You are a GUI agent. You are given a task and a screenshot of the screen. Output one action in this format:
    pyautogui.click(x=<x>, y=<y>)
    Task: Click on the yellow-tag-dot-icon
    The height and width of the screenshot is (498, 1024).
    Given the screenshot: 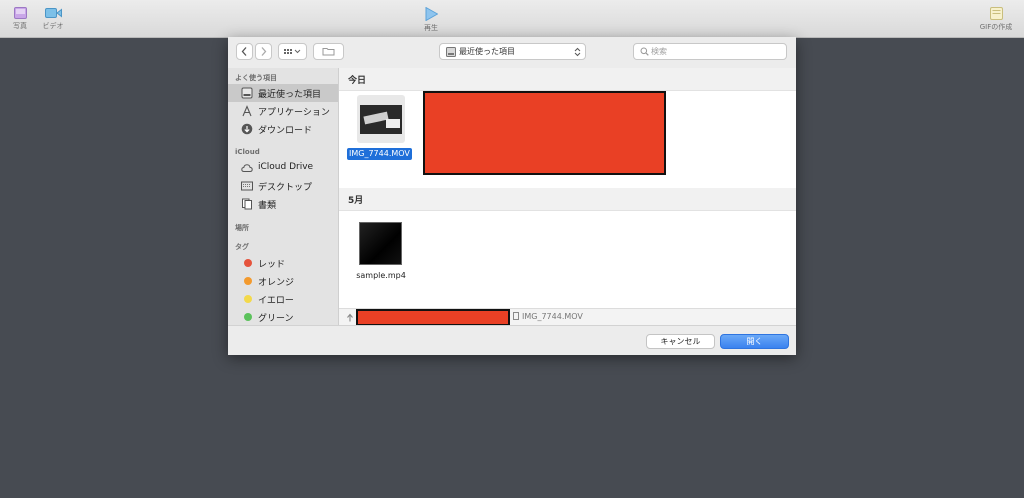 What is the action you would take?
    pyautogui.click(x=248, y=299)
    